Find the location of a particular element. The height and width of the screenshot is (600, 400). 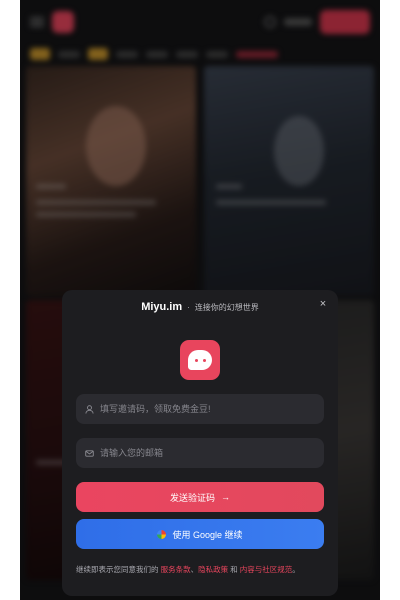

mail-icon is located at coordinates (89, 453).